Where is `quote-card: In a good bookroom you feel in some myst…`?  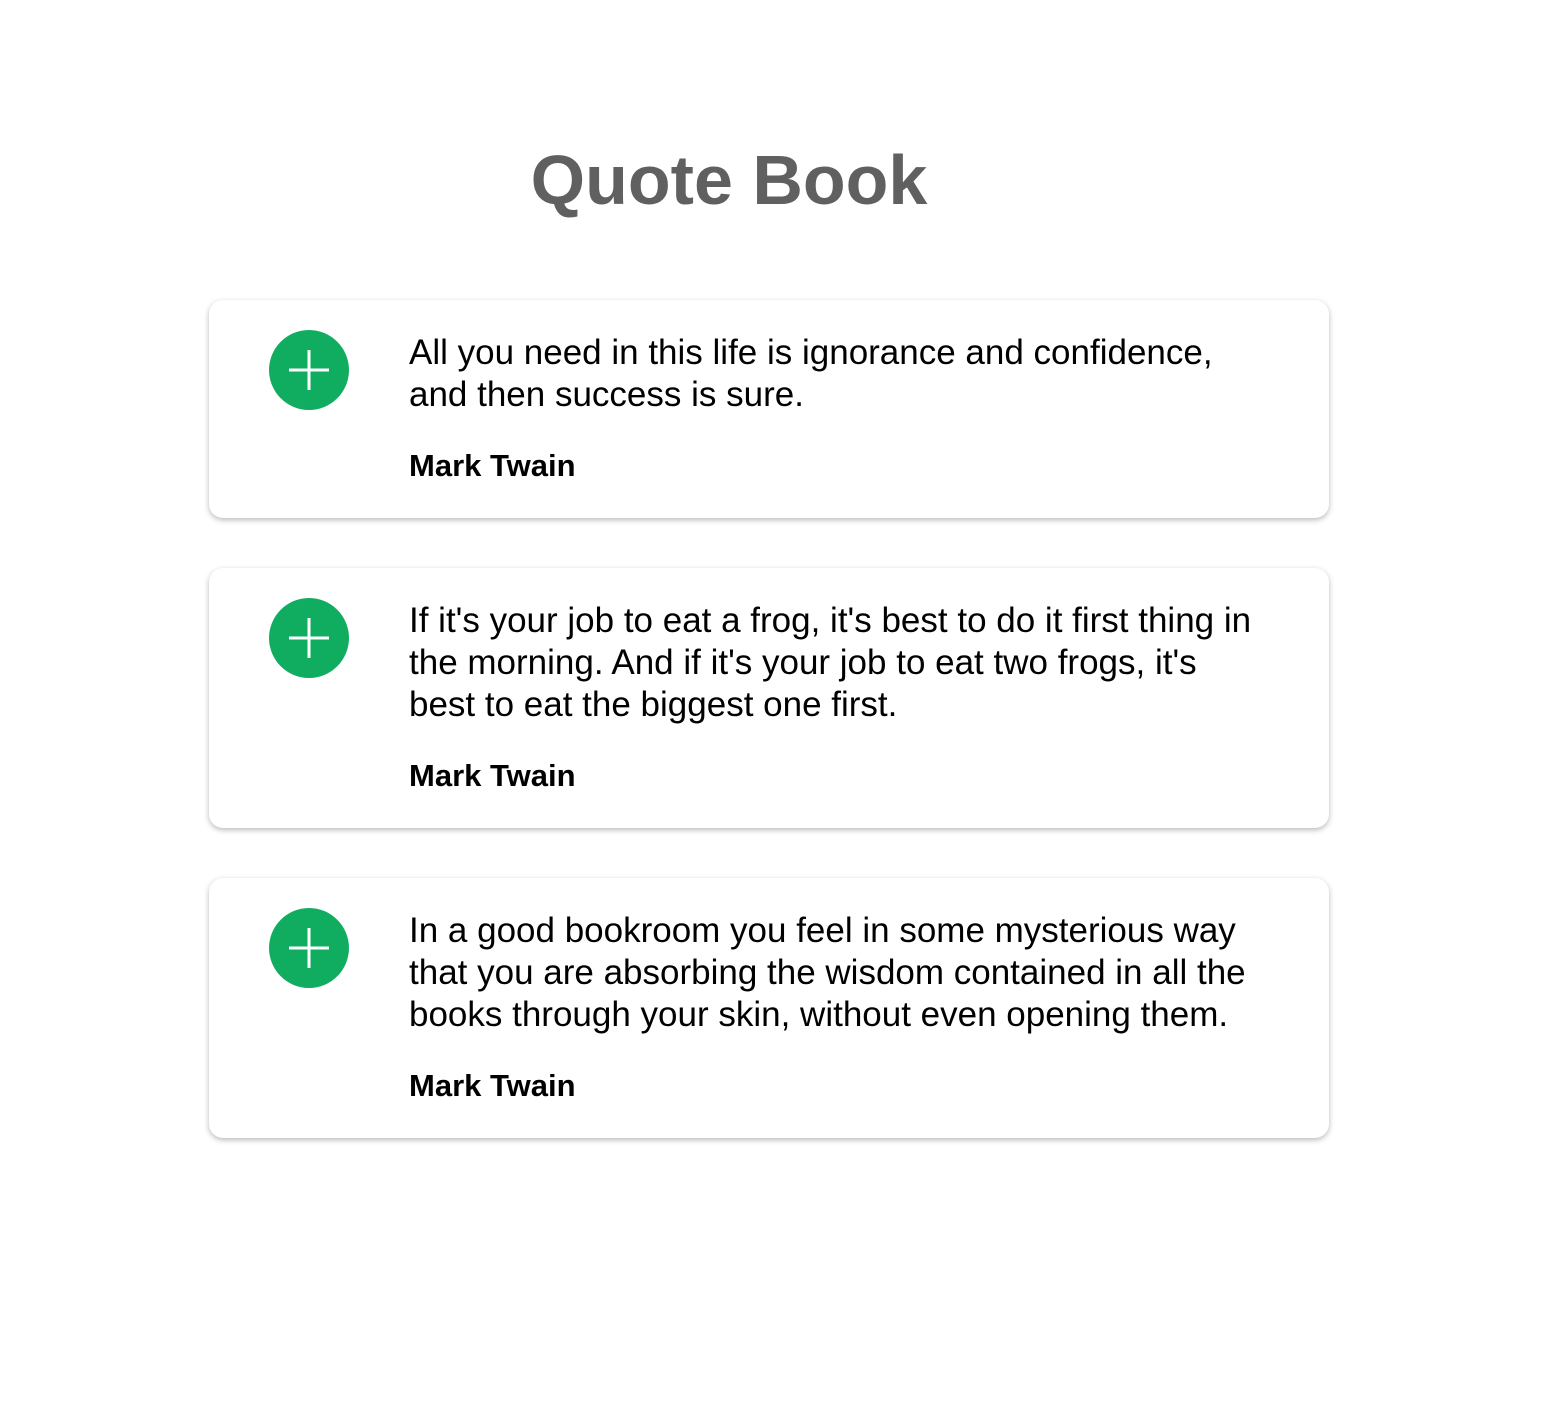 quote-card: In a good bookroom you feel in some myst… is located at coordinates (769, 1008).